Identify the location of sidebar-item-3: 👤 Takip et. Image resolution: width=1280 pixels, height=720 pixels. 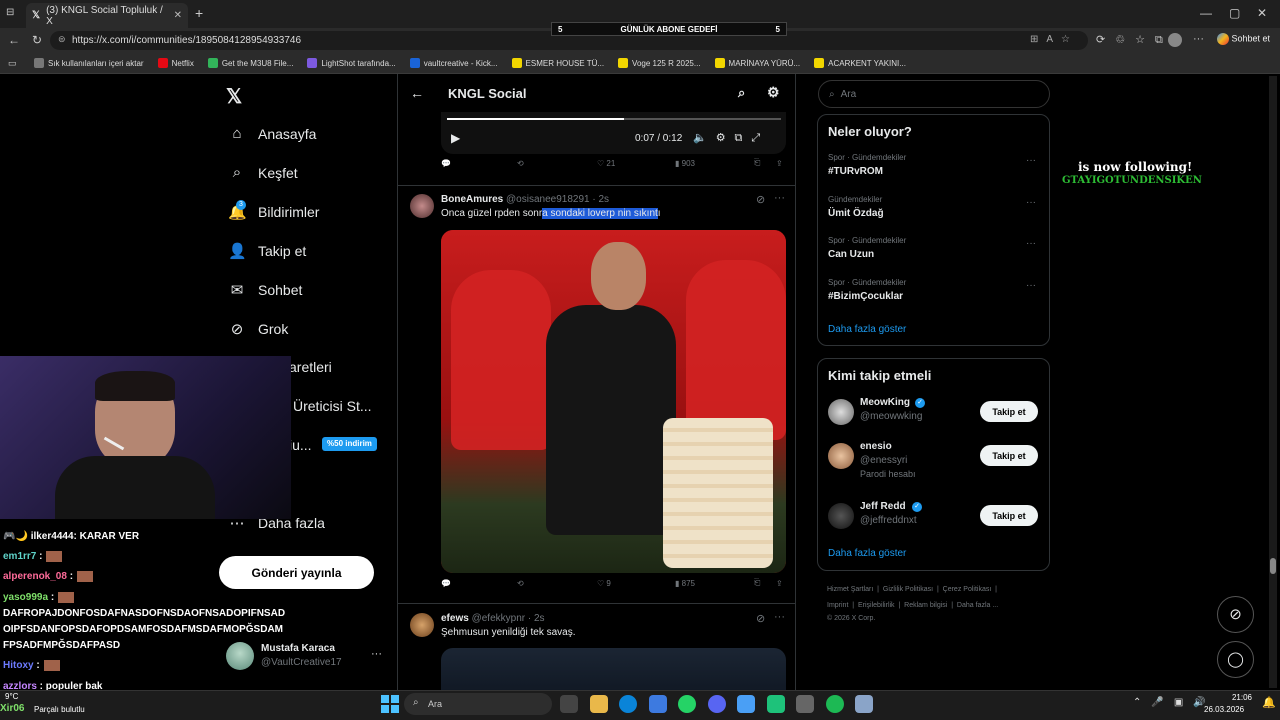
(267, 251).